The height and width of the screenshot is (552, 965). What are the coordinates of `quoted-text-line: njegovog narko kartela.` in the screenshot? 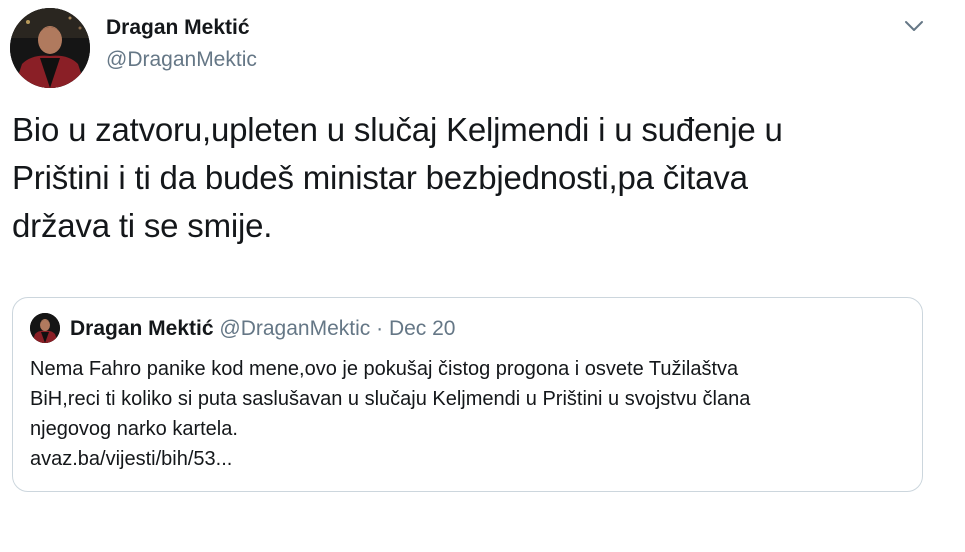 It's located at (134, 429).